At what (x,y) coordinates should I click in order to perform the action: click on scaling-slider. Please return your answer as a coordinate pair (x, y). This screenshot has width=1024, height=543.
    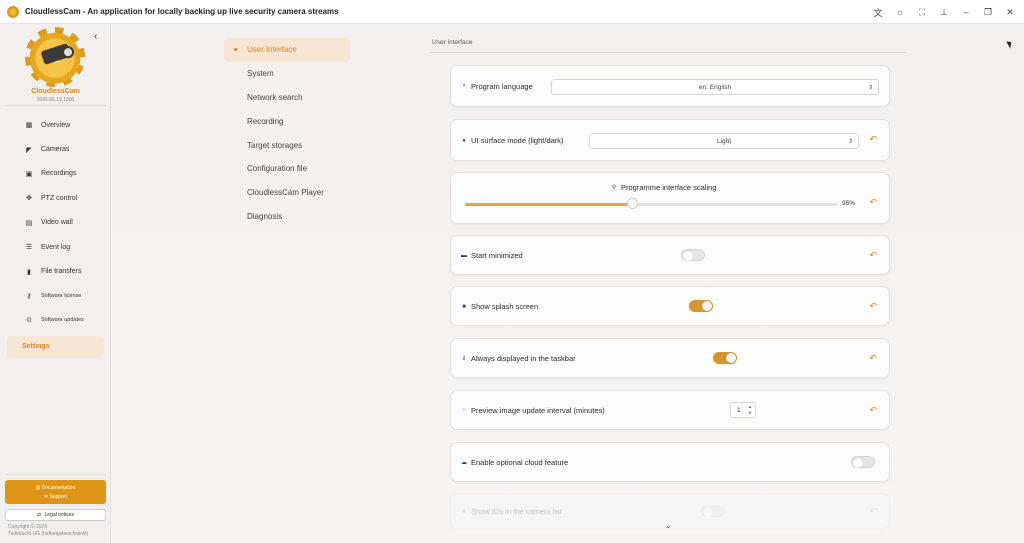
    Looking at the image, I should click on (651, 203).